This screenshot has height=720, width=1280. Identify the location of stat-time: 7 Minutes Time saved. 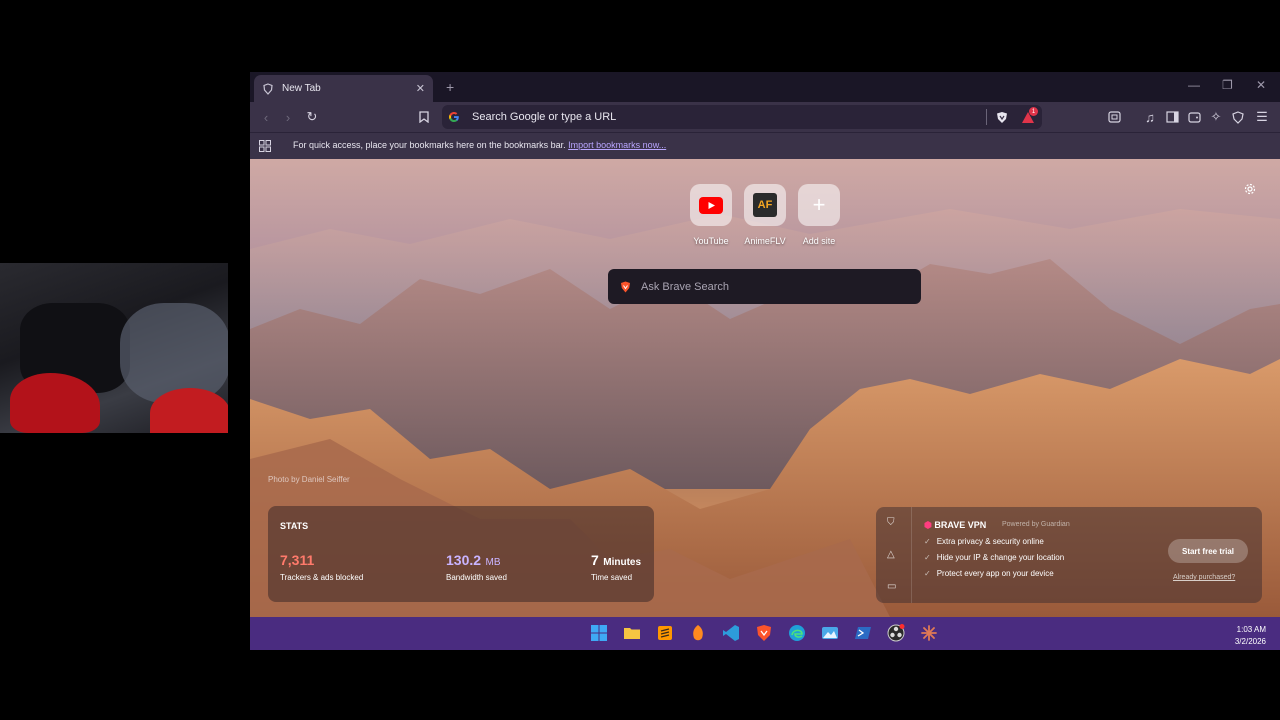
(616, 567).